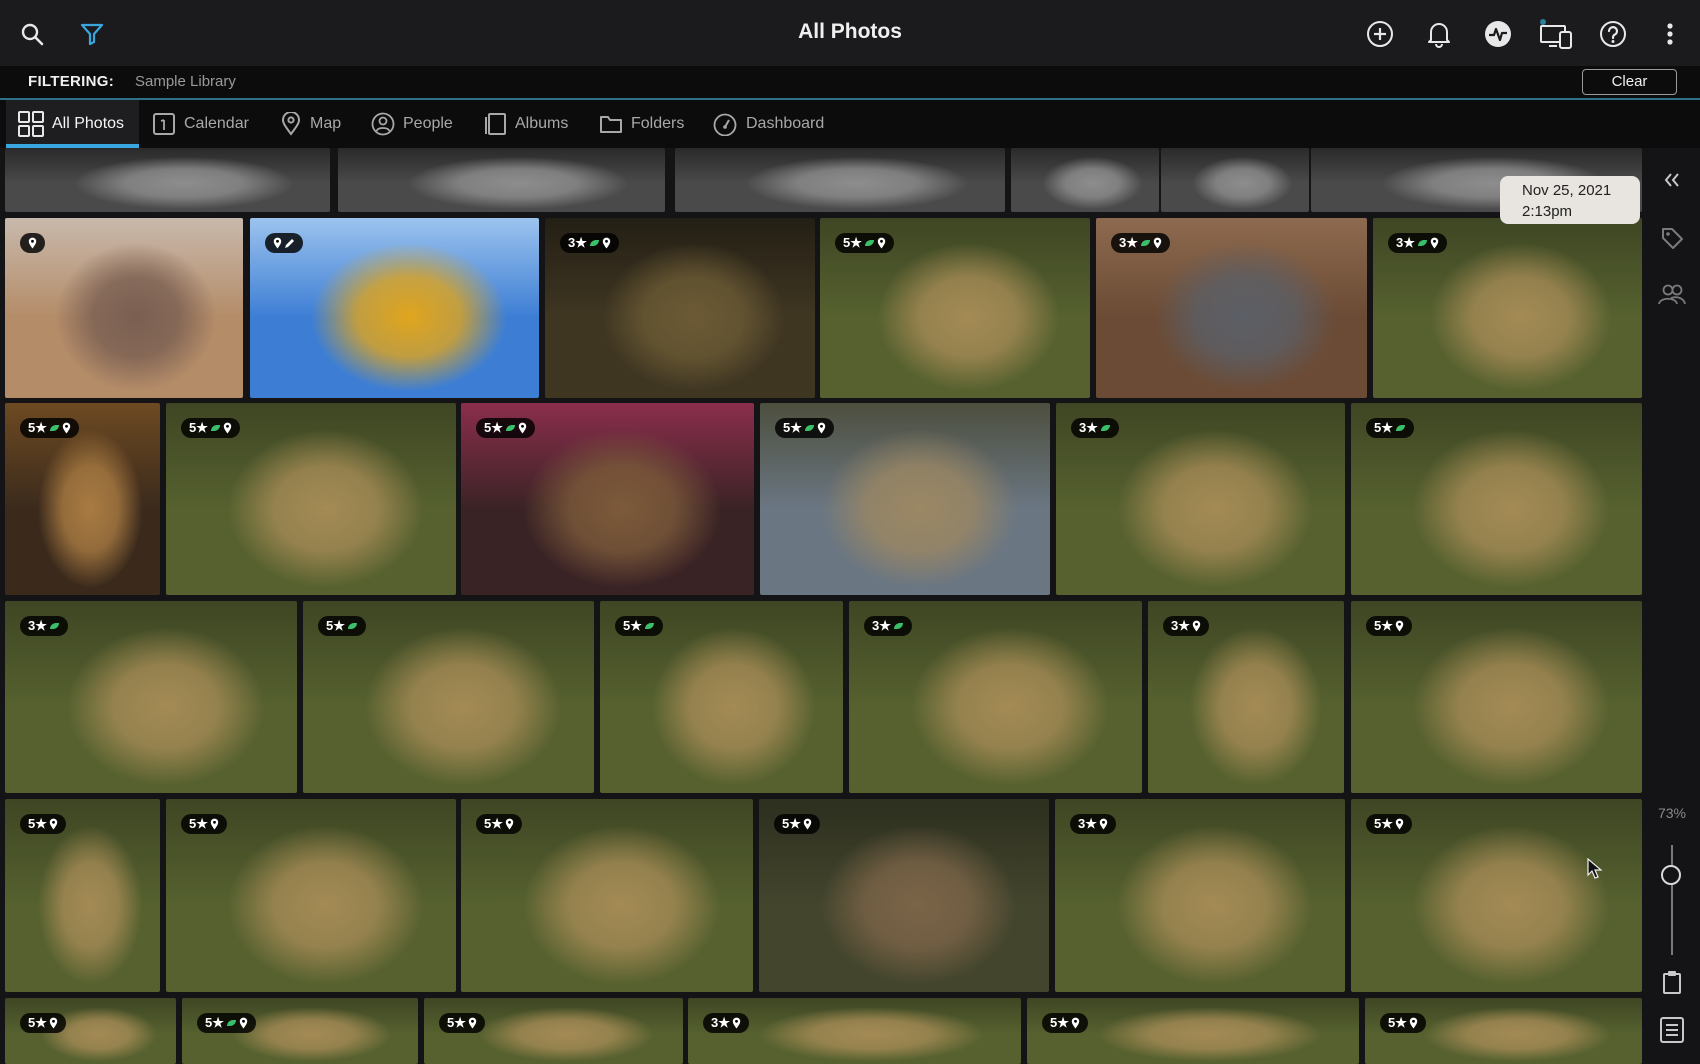 This screenshot has height=1064, width=1700. Describe the element at coordinates (1498, 34) in the screenshot. I see `activity-icon` at that location.